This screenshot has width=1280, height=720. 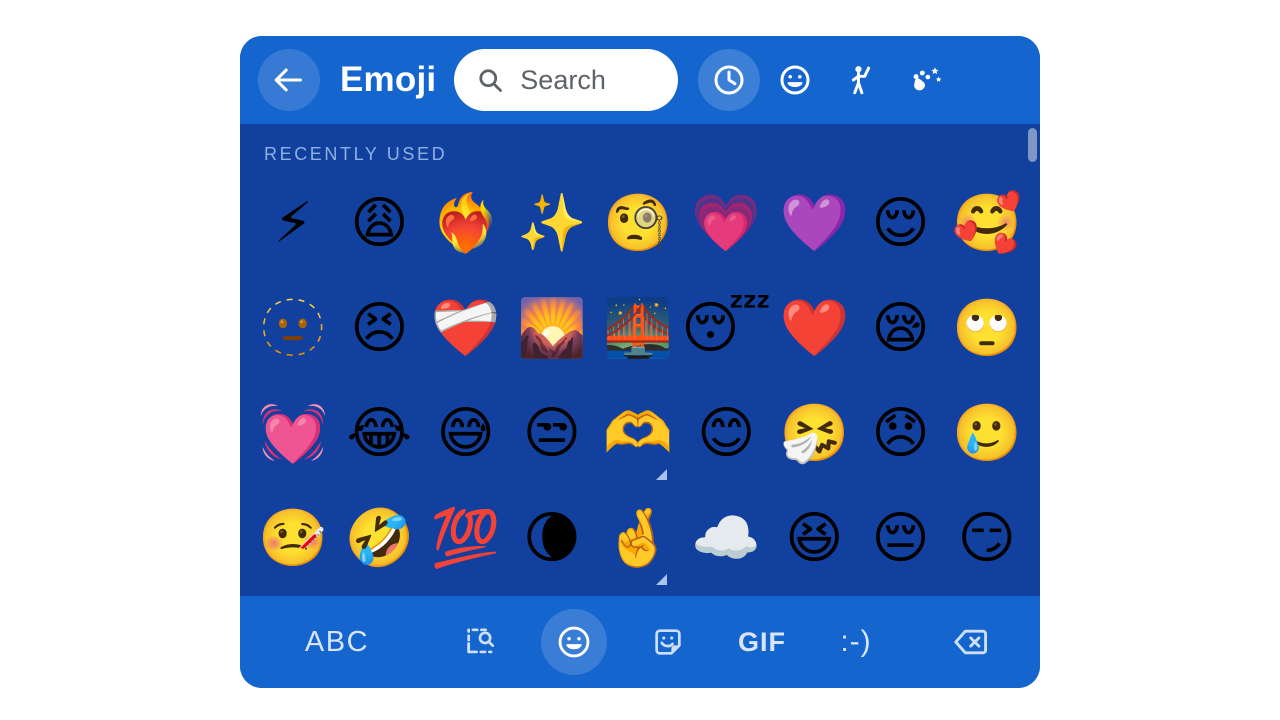 I want to click on emoji-button: 🌉, so click(x=638, y=328).